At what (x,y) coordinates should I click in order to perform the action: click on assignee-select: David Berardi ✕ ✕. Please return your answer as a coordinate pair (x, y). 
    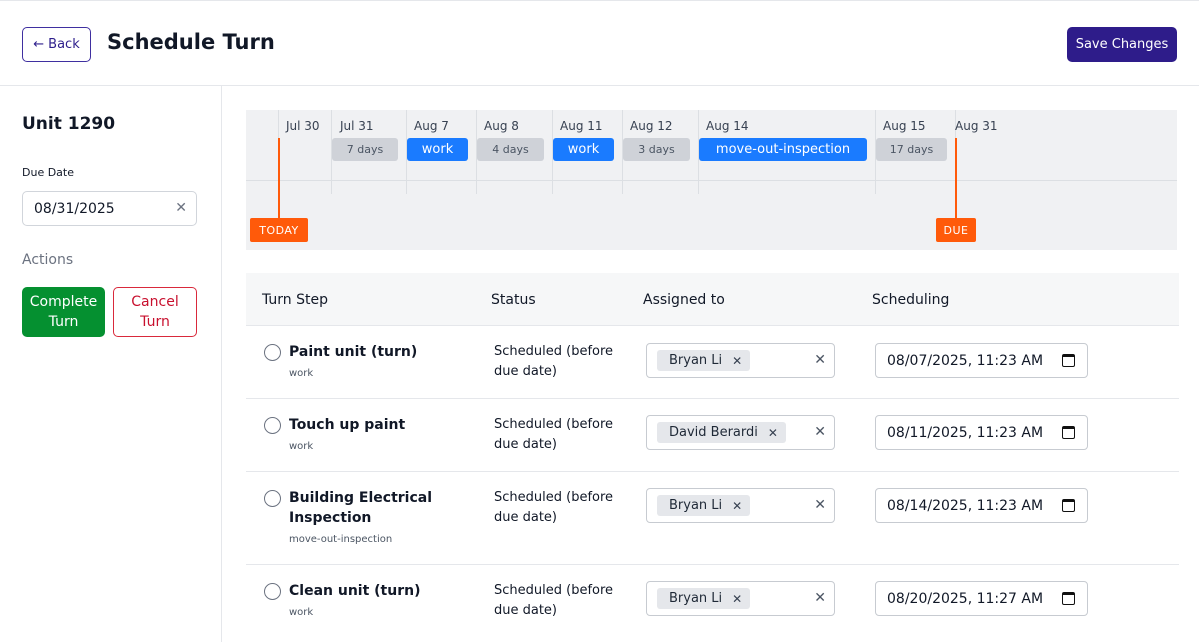
    Looking at the image, I should click on (740, 432).